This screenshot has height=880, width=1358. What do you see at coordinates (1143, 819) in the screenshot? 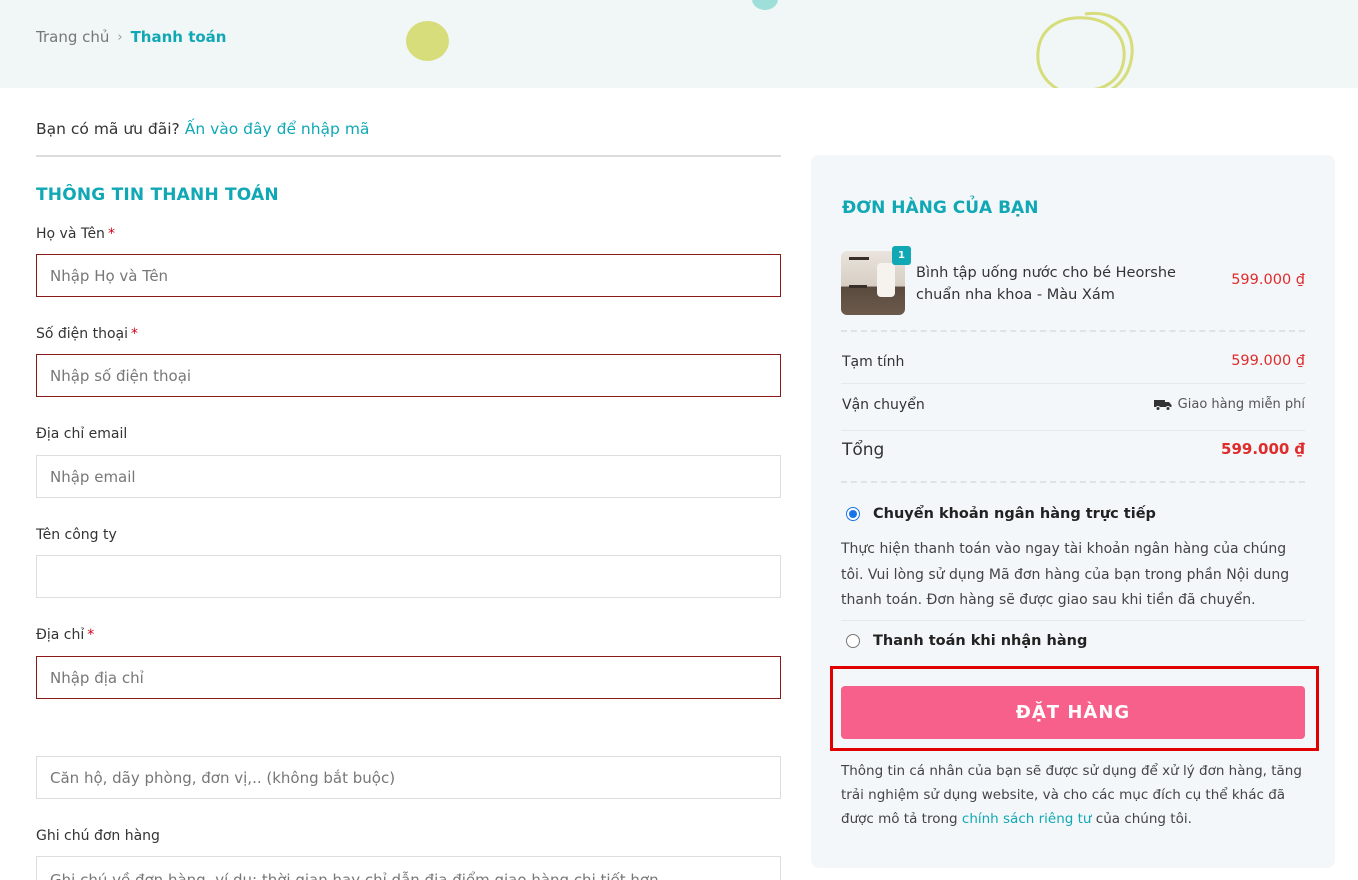
I see `privacy-text-end: của chúng tôi.` at bounding box center [1143, 819].